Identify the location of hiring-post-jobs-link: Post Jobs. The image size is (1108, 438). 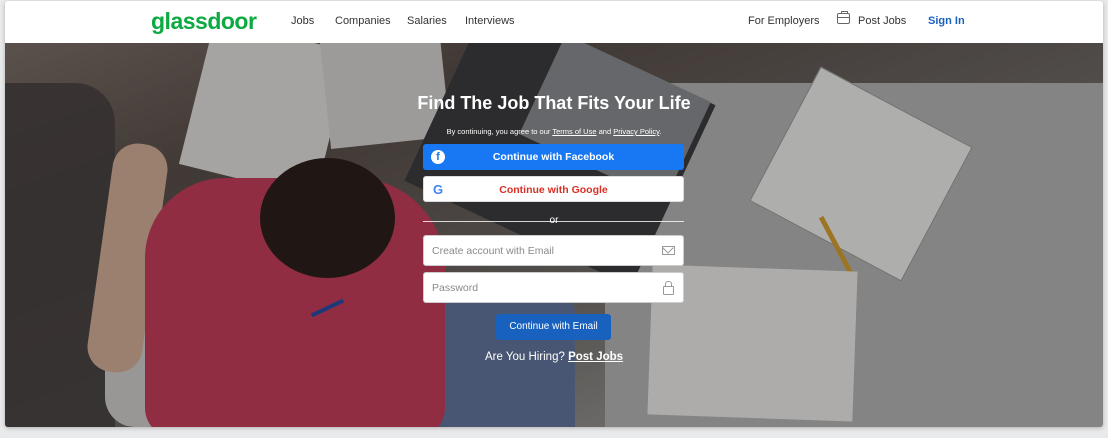
(595, 357).